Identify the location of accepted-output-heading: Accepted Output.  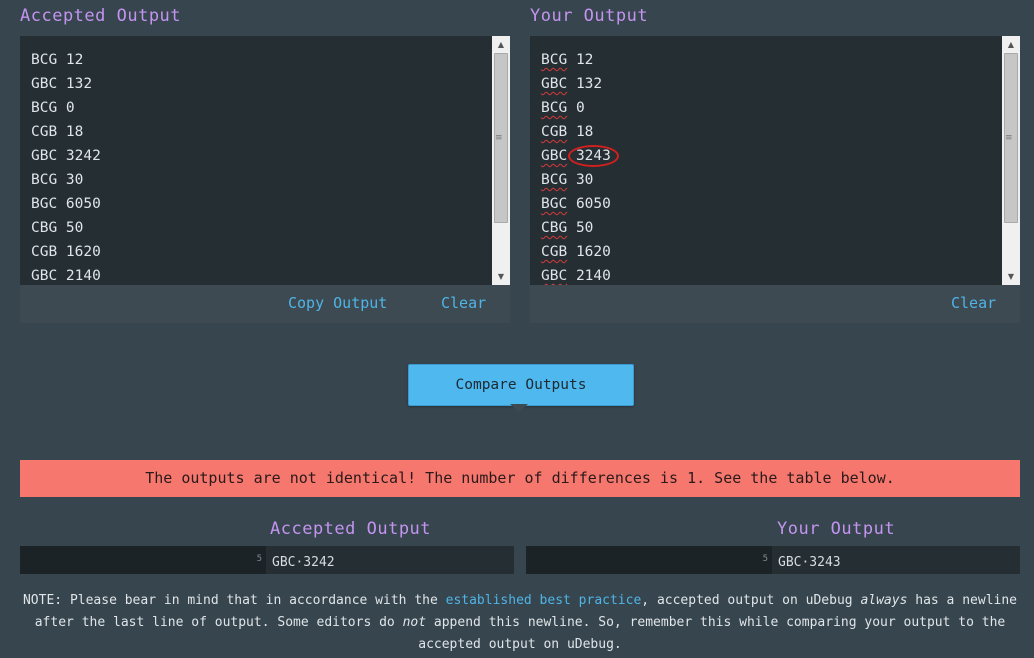
(101, 16).